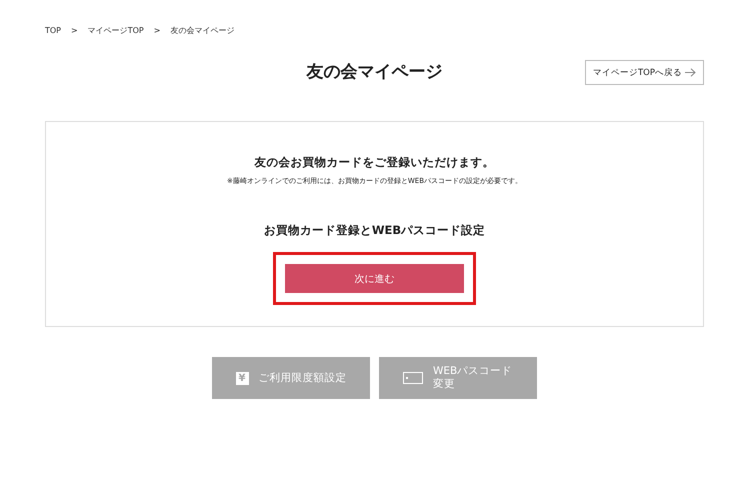 Image resolution: width=750 pixels, height=500 pixels. I want to click on next-button: 次に進む, so click(374, 278).